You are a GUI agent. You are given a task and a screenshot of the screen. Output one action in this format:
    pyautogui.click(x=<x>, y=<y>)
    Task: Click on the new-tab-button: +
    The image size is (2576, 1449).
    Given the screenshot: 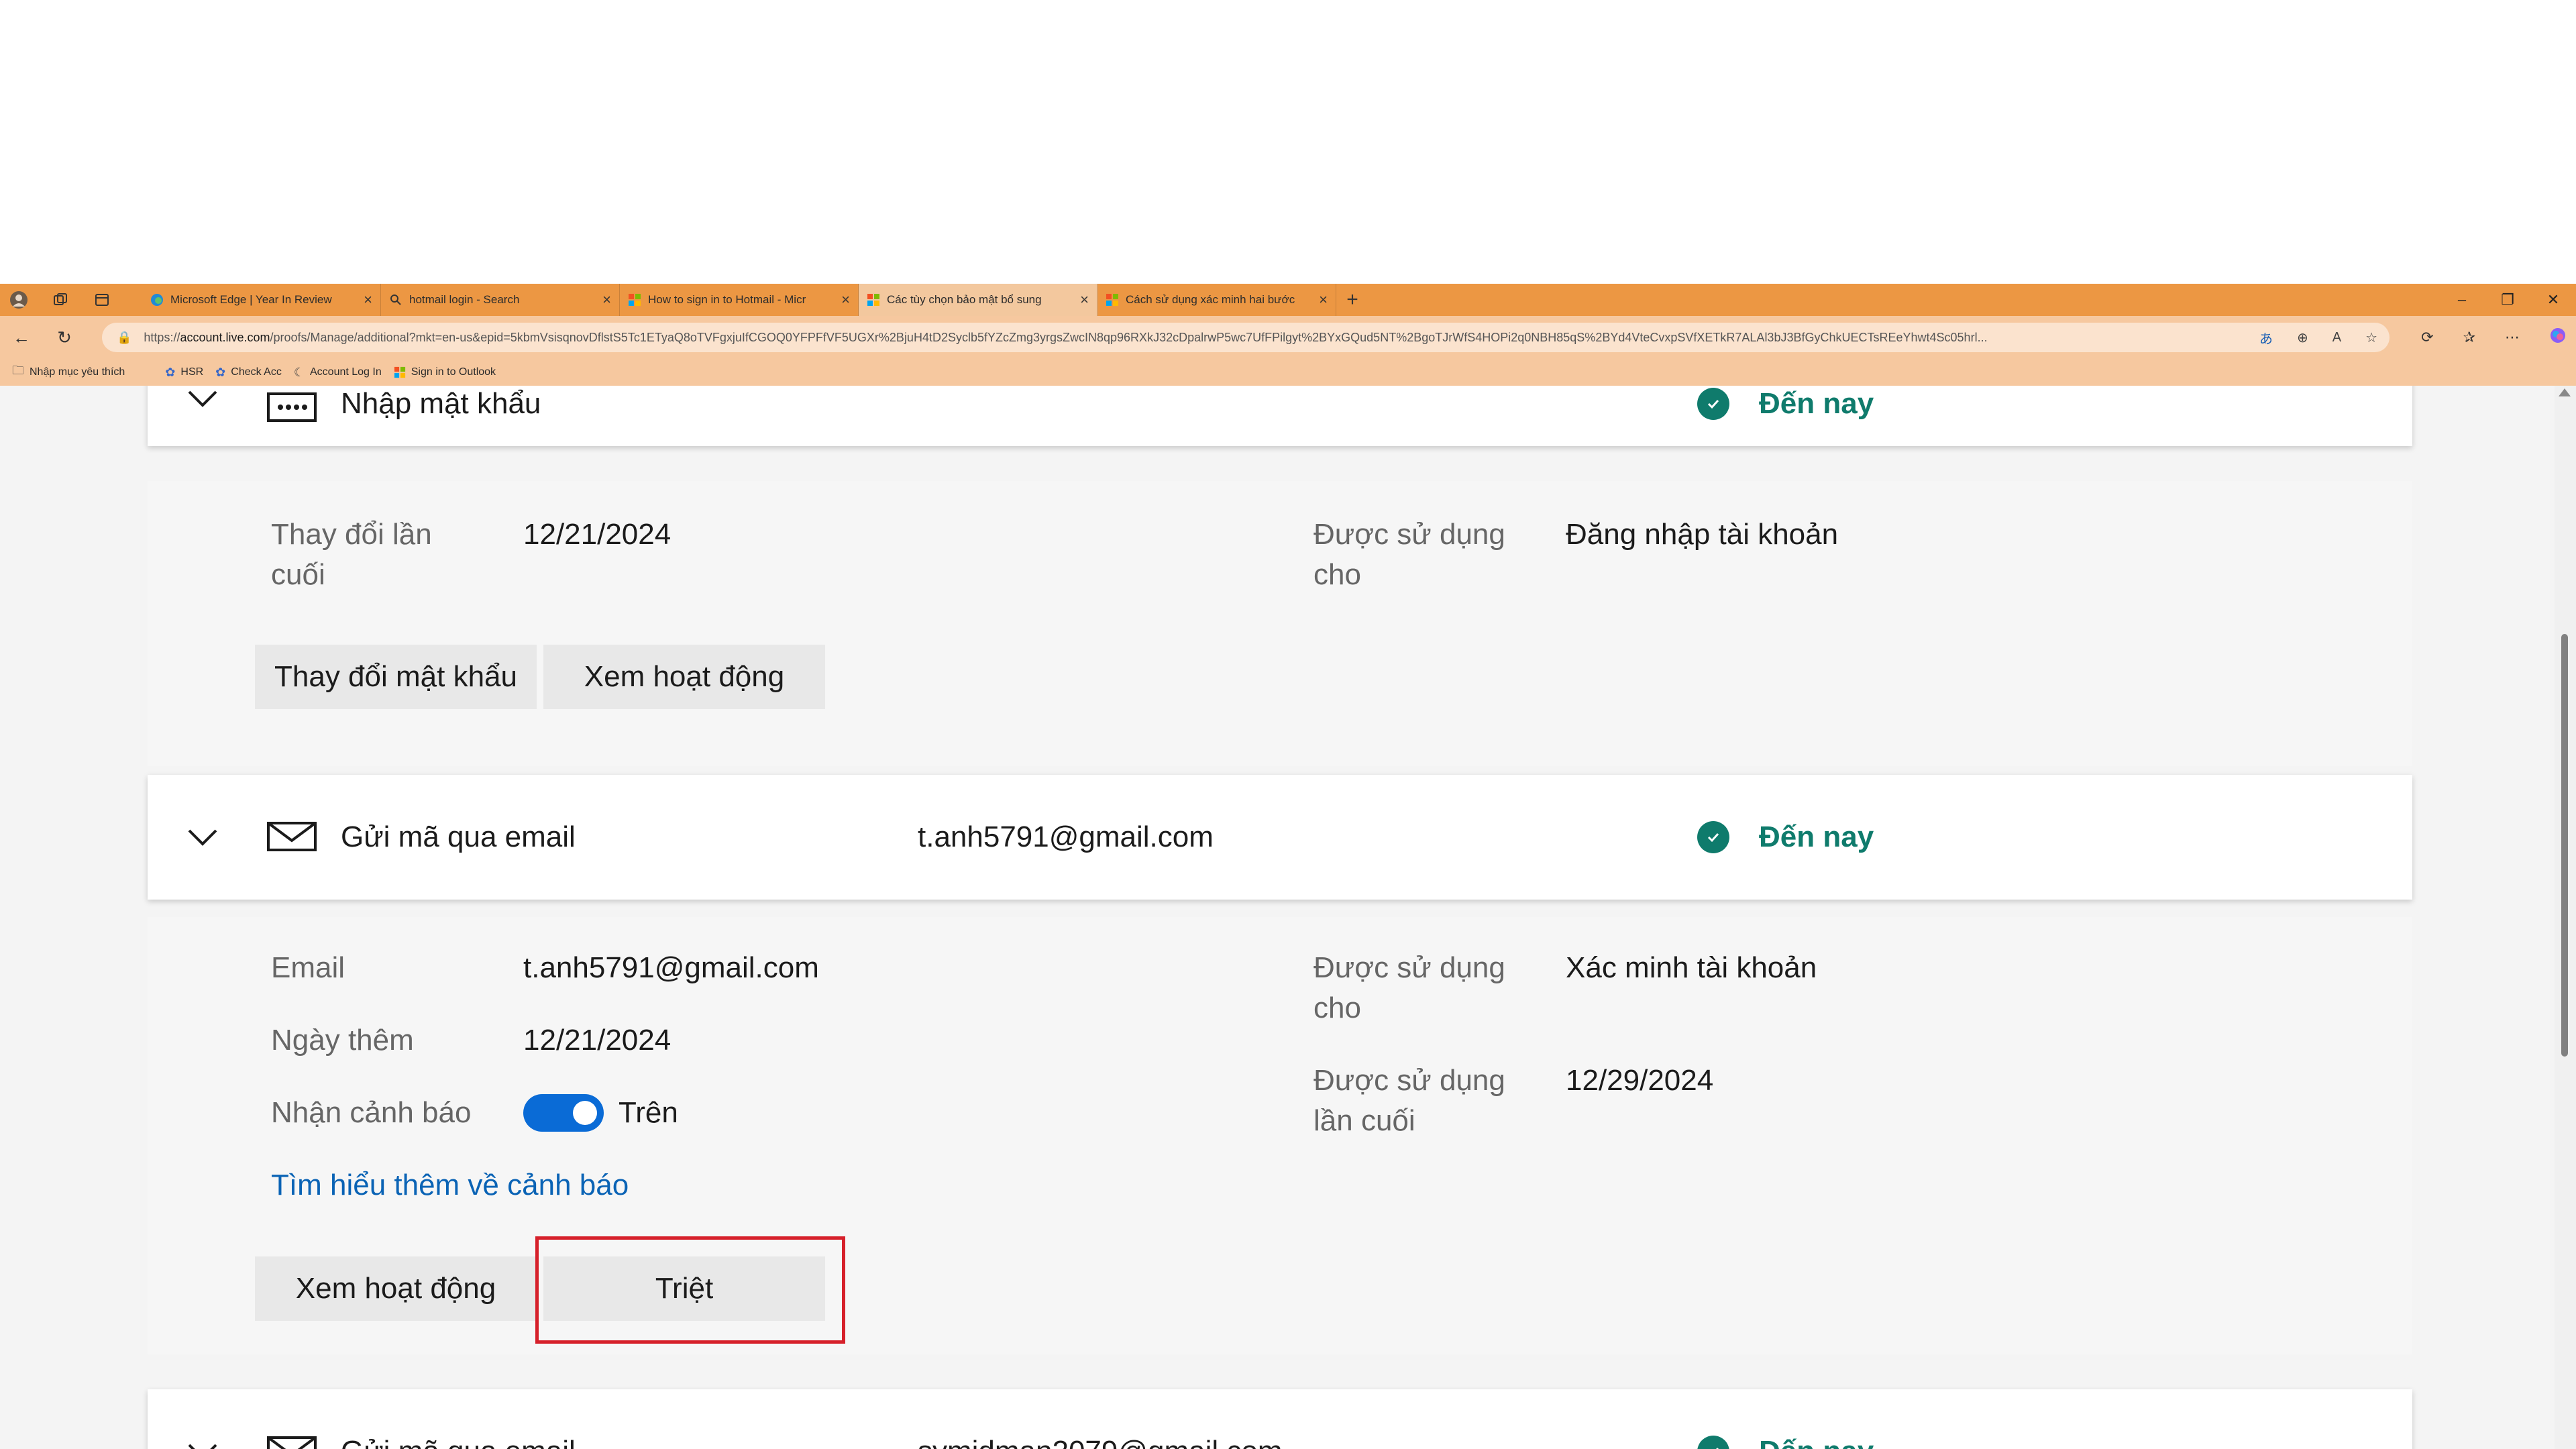 What is the action you would take?
    pyautogui.click(x=1352, y=299)
    